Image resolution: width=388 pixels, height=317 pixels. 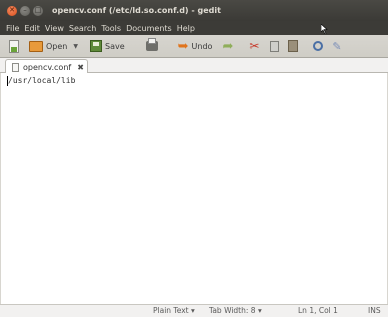 What do you see at coordinates (25, 10) in the screenshot?
I see `minimize-window-button: –` at bounding box center [25, 10].